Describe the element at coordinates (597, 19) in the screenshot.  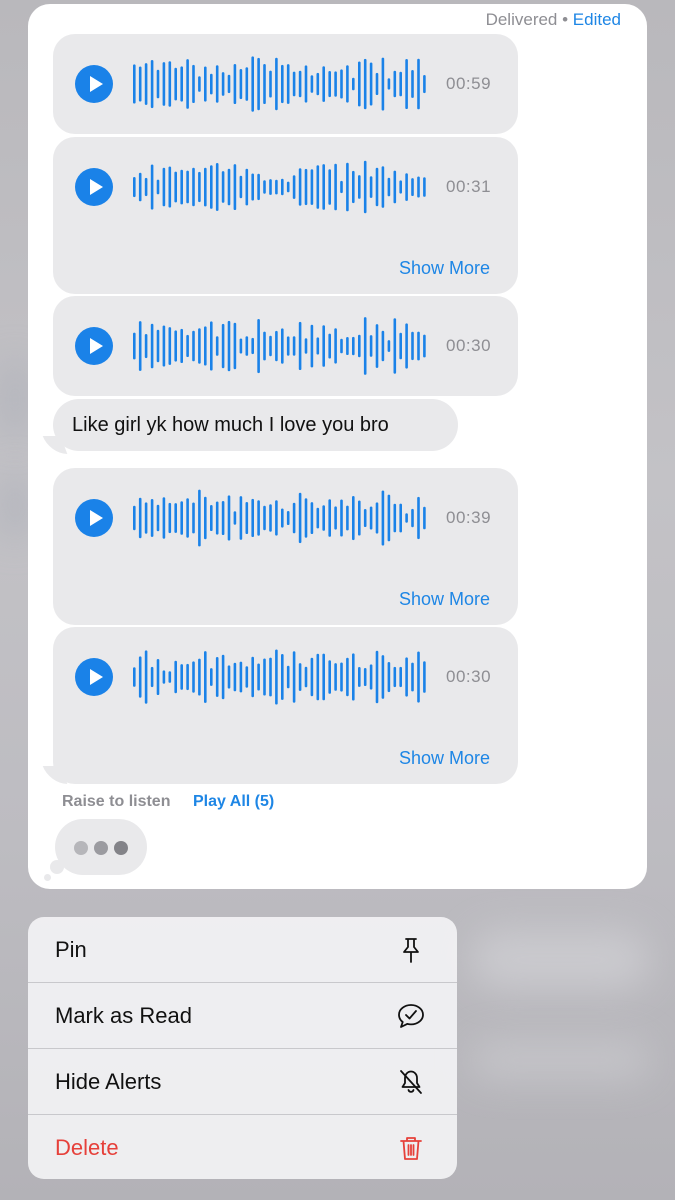
I see `edited-link: Edited` at that location.